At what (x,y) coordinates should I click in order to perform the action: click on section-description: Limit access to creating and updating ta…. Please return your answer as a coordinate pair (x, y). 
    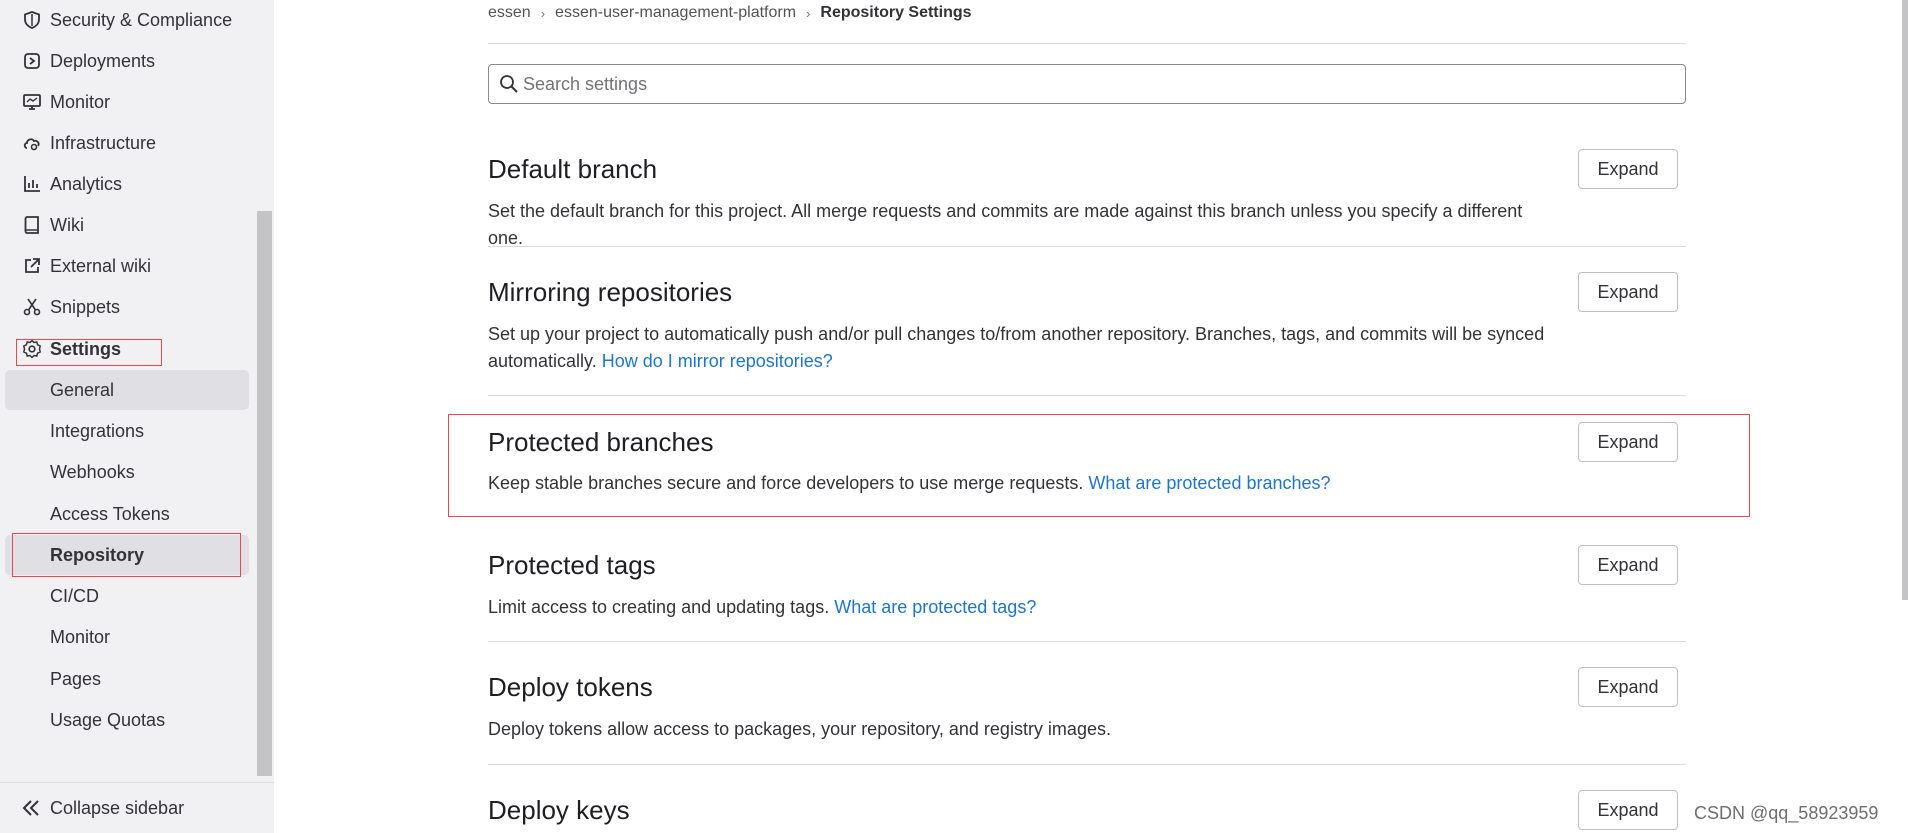
    Looking at the image, I should click on (1018, 607).